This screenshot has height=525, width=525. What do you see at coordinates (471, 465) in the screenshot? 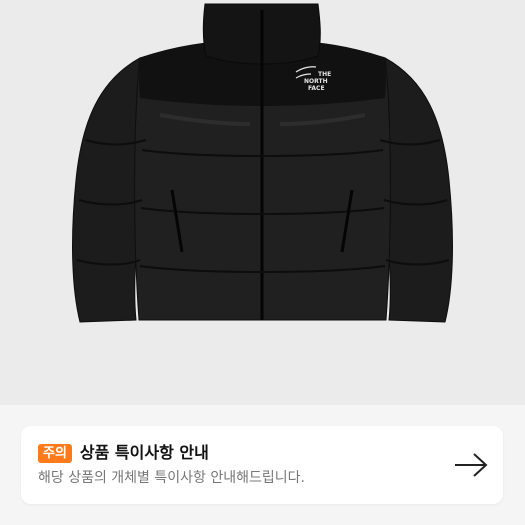
I see `arrow-right-icon` at bounding box center [471, 465].